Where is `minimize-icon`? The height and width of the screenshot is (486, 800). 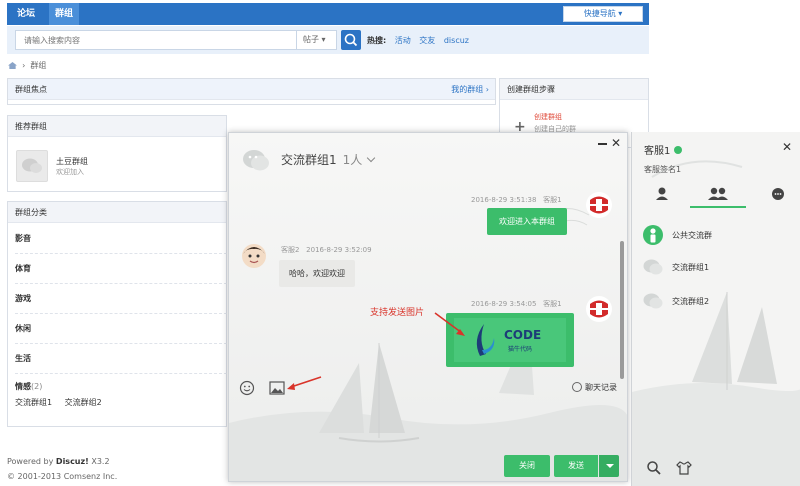
minimize-icon is located at coordinates (602, 144).